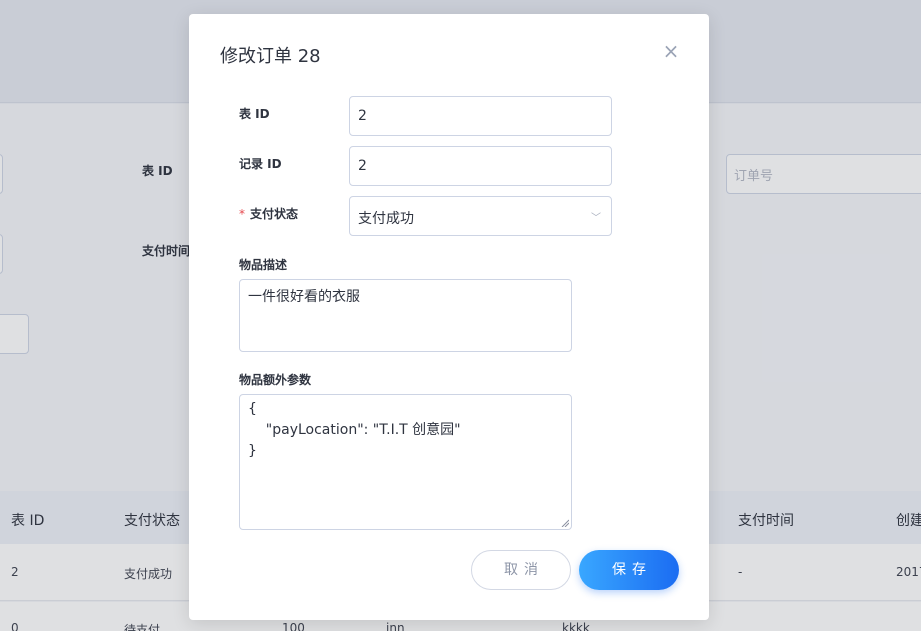  I want to click on item-desc-label: 物品描述, so click(263, 265).